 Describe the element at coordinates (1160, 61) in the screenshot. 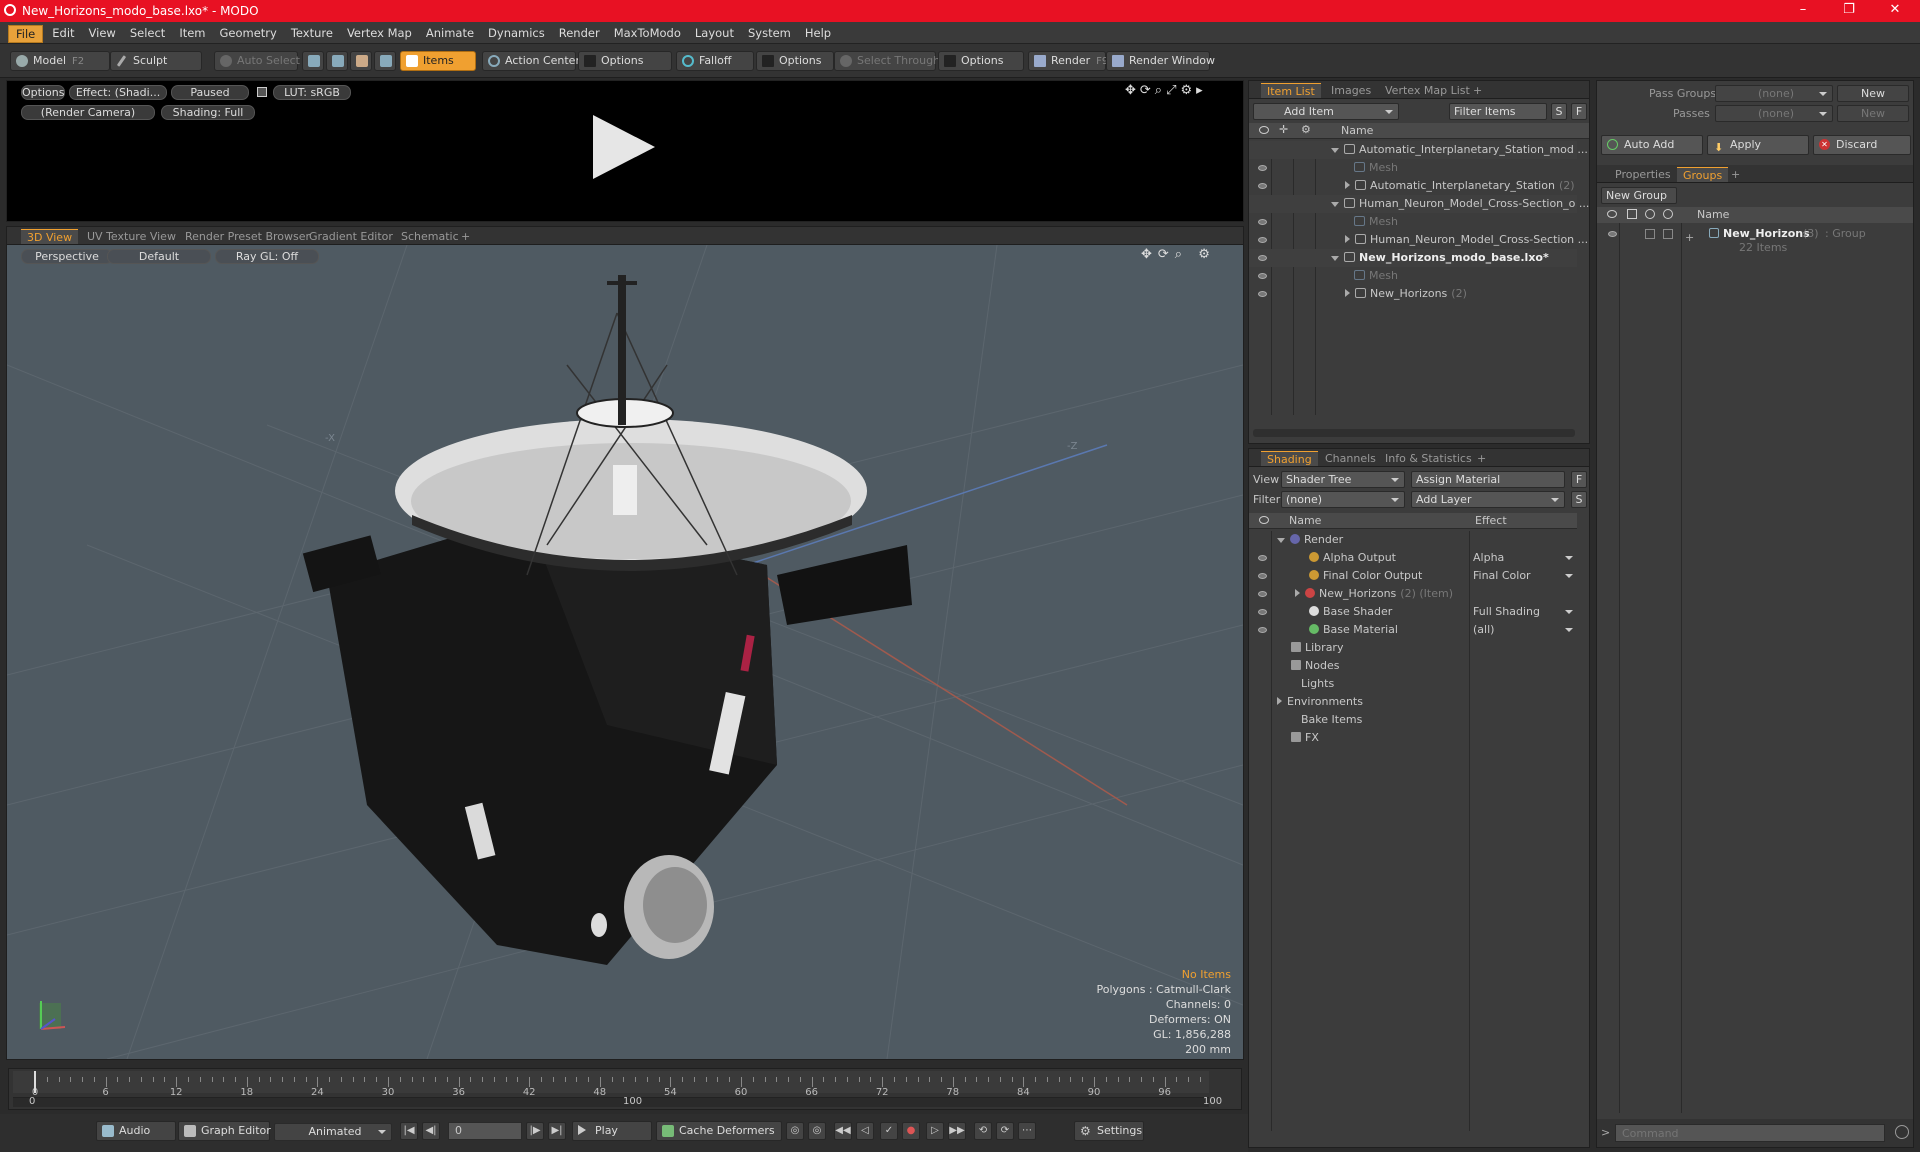

I see `render-window-button: Render Window` at that location.